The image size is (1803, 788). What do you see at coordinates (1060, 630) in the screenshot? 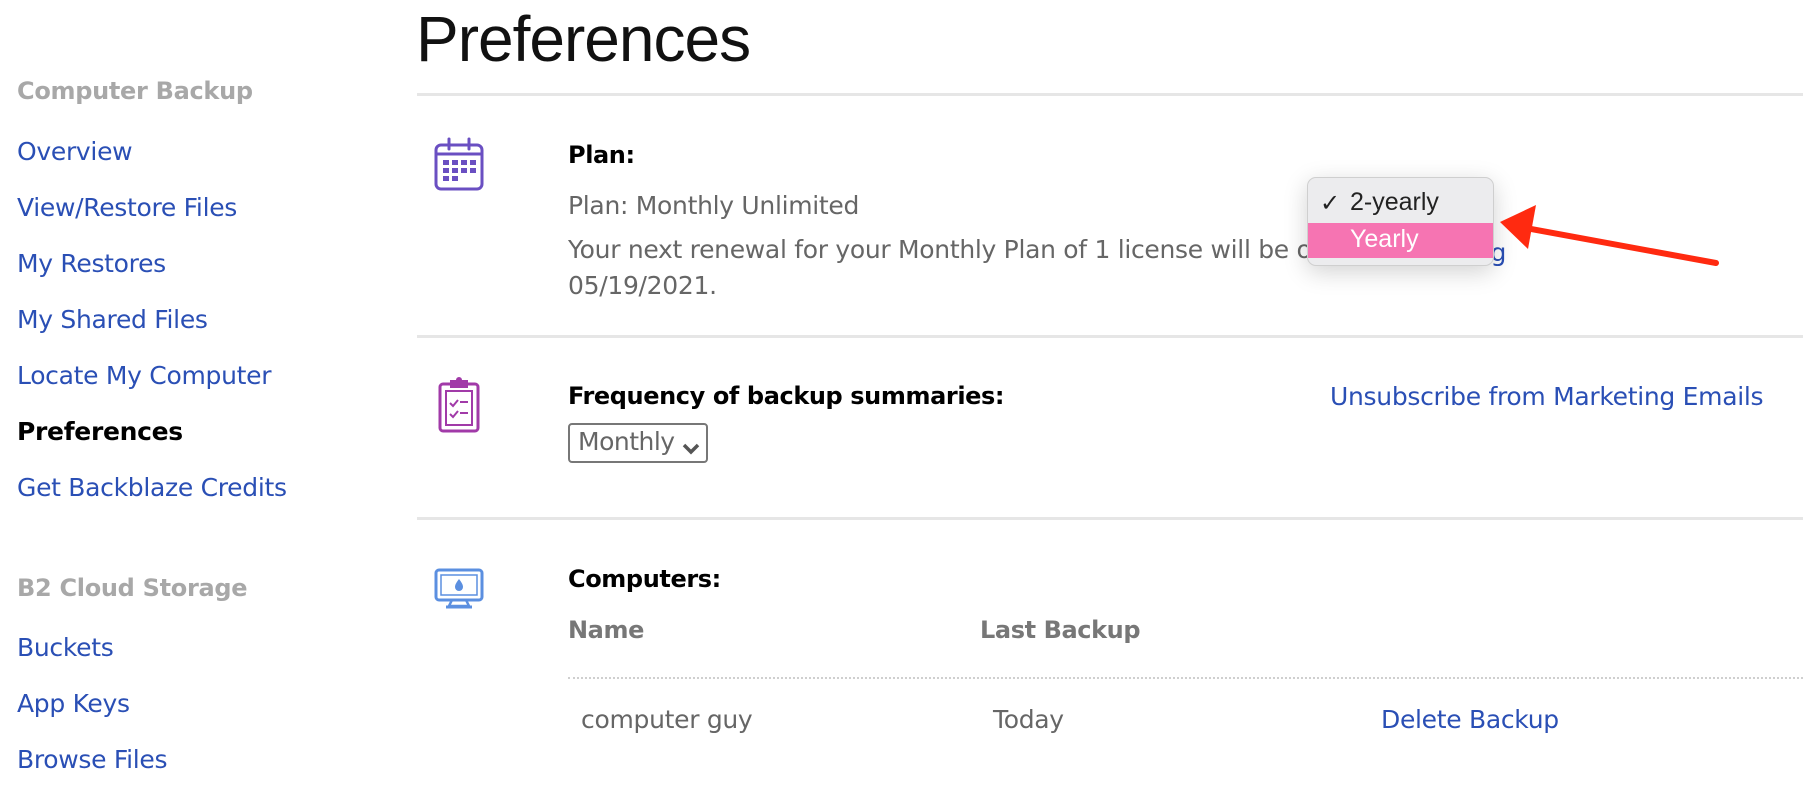
I see `column-header-last-backup: Last Backup` at bounding box center [1060, 630].